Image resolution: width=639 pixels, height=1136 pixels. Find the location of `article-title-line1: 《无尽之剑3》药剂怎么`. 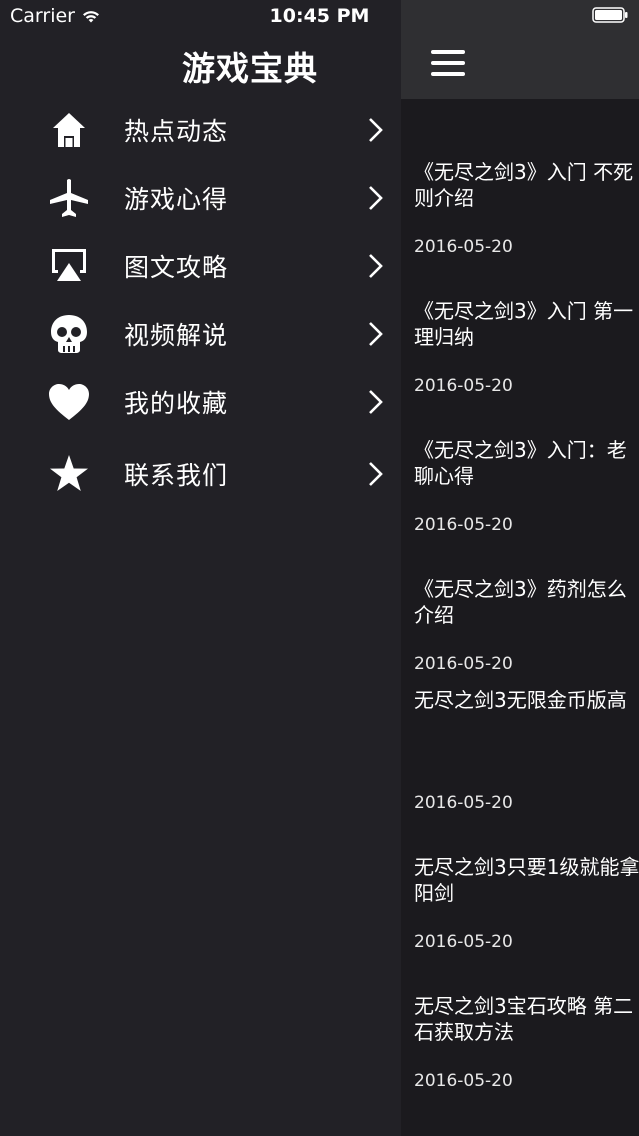

article-title-line1: 《无尽之剑3》药剂怎么 is located at coordinates (520, 589).